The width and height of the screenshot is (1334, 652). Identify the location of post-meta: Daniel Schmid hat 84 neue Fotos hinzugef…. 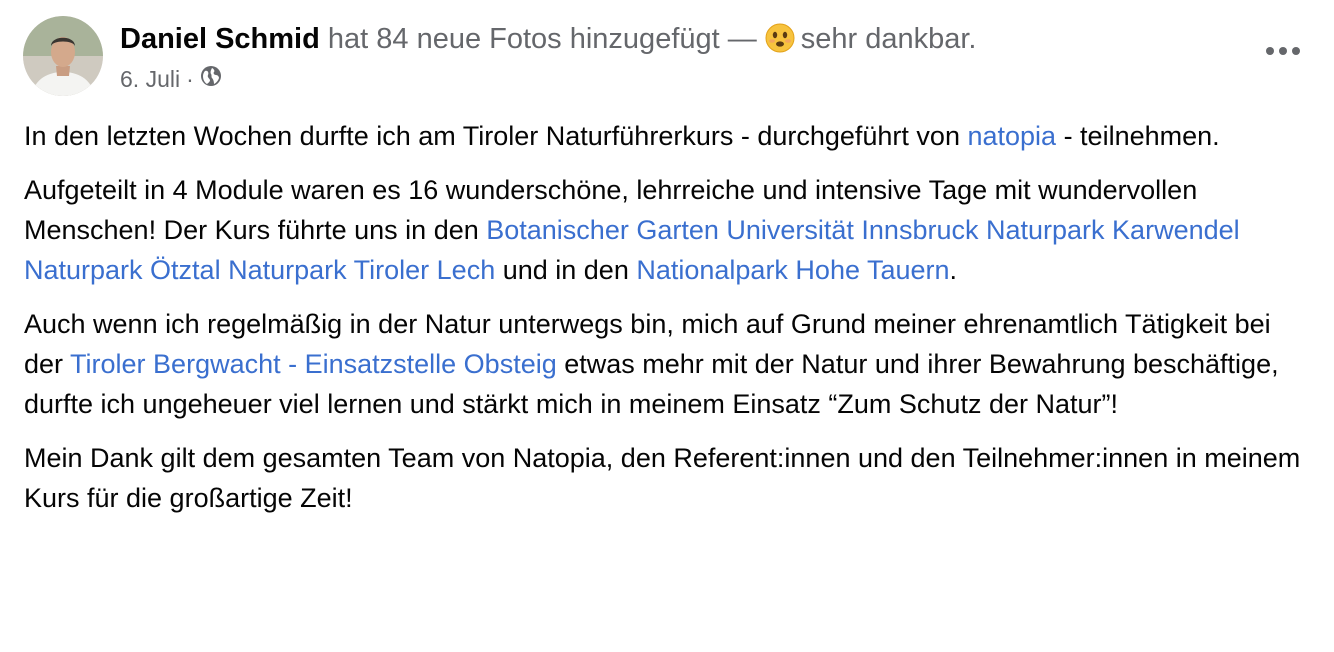
(548, 54).